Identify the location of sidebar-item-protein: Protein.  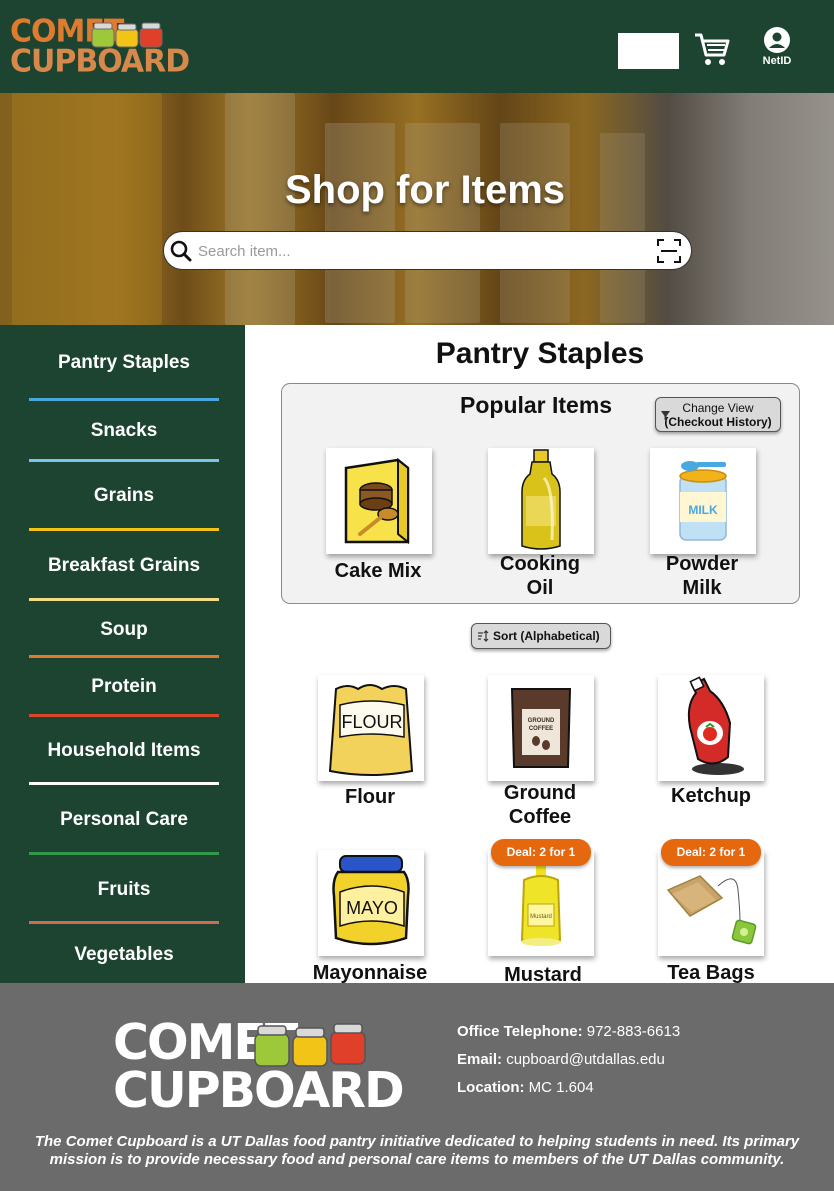
(124, 696).